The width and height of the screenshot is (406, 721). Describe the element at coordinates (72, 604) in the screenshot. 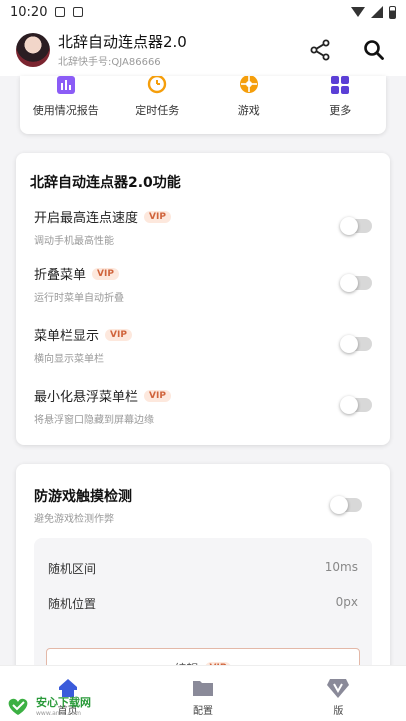

I see `random-position-label: 随机位置` at that location.